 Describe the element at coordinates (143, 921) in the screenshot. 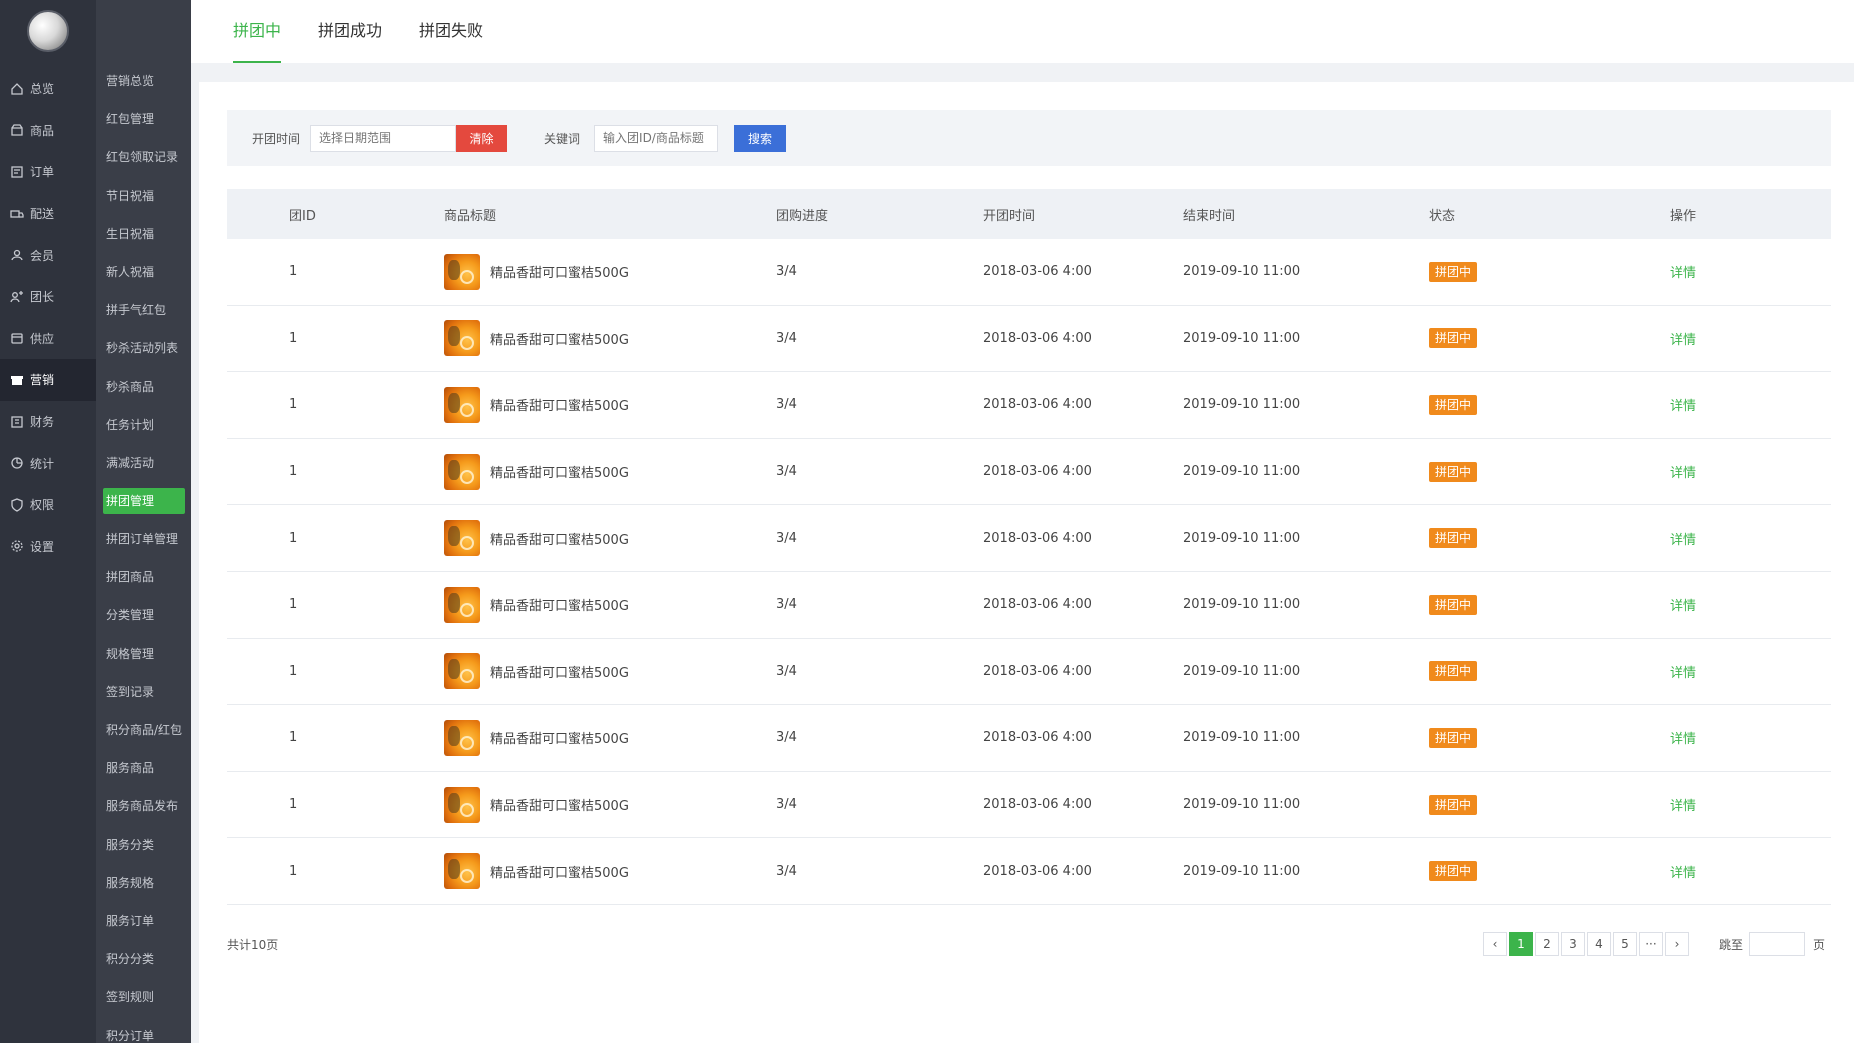

I see `nav2-item: 服务订单` at that location.